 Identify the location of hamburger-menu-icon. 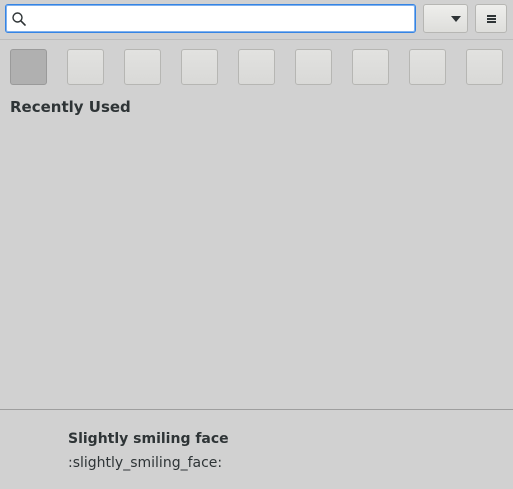
(491, 19).